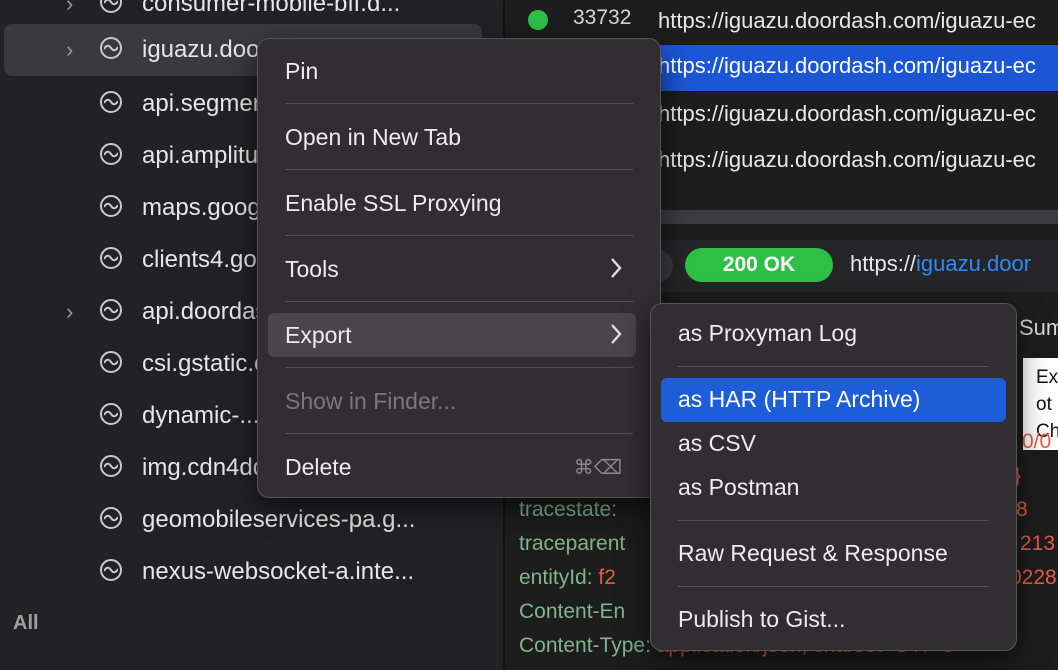 This screenshot has height=670, width=1058. I want to click on header-row: entityId: f2, so click(567, 578).